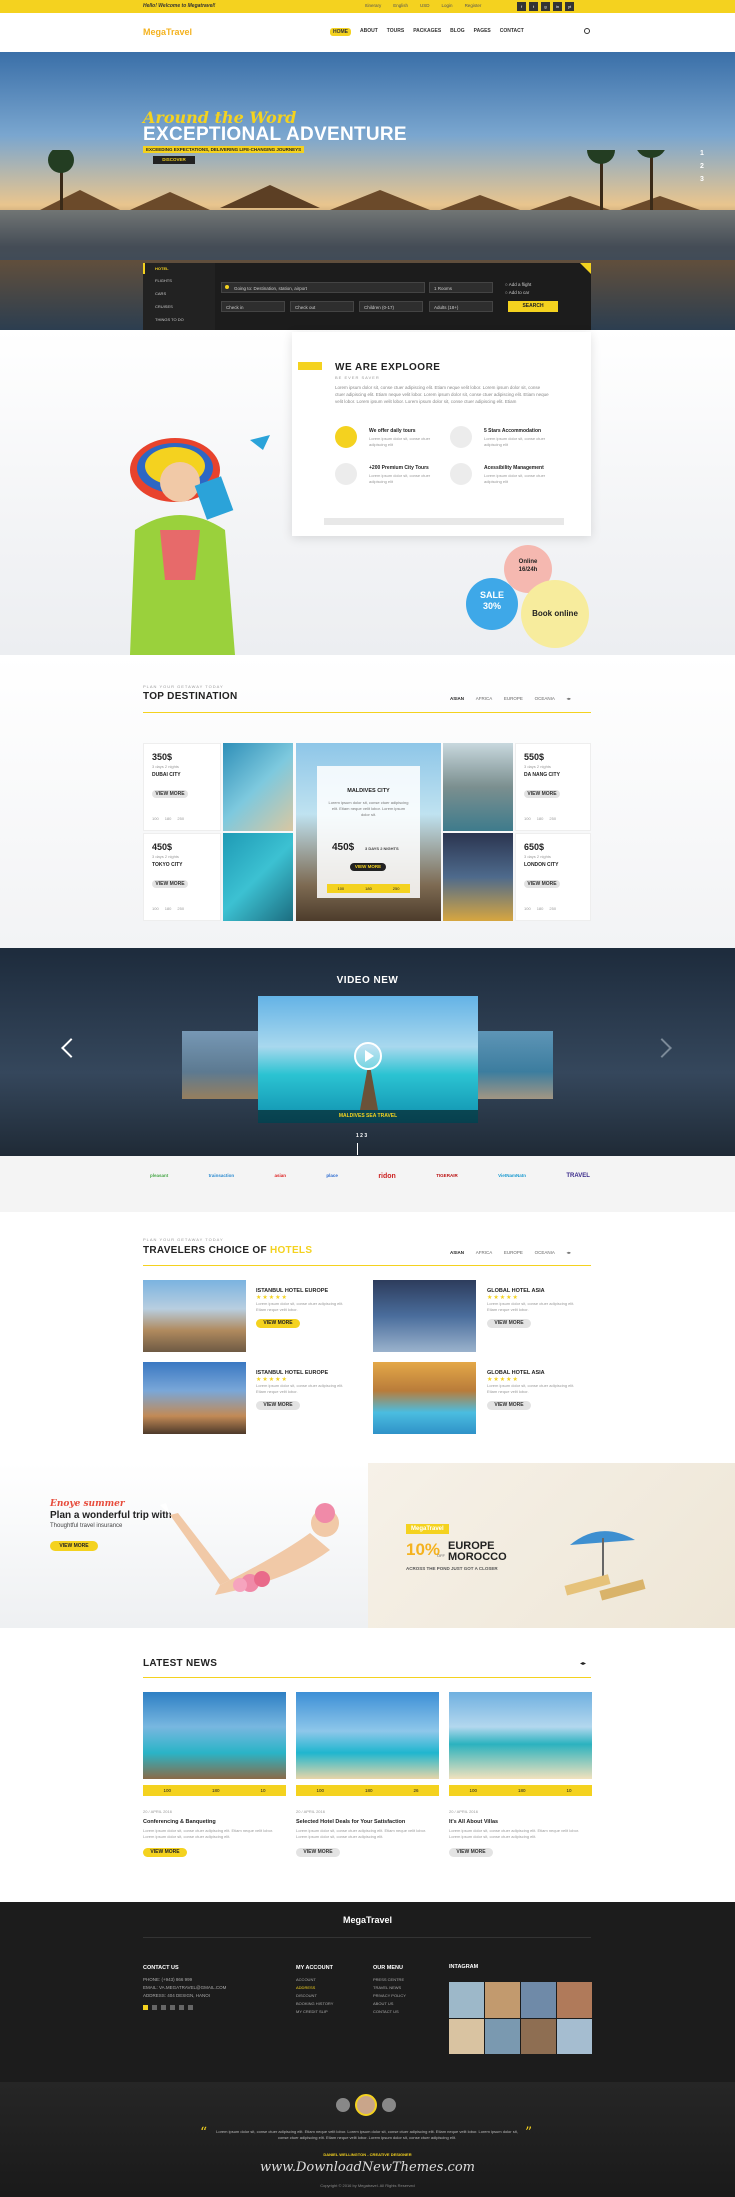 The height and width of the screenshot is (2197, 735). Describe the element at coordinates (395, 32) in the screenshot. I see `nav-tours: TOURS` at that location.